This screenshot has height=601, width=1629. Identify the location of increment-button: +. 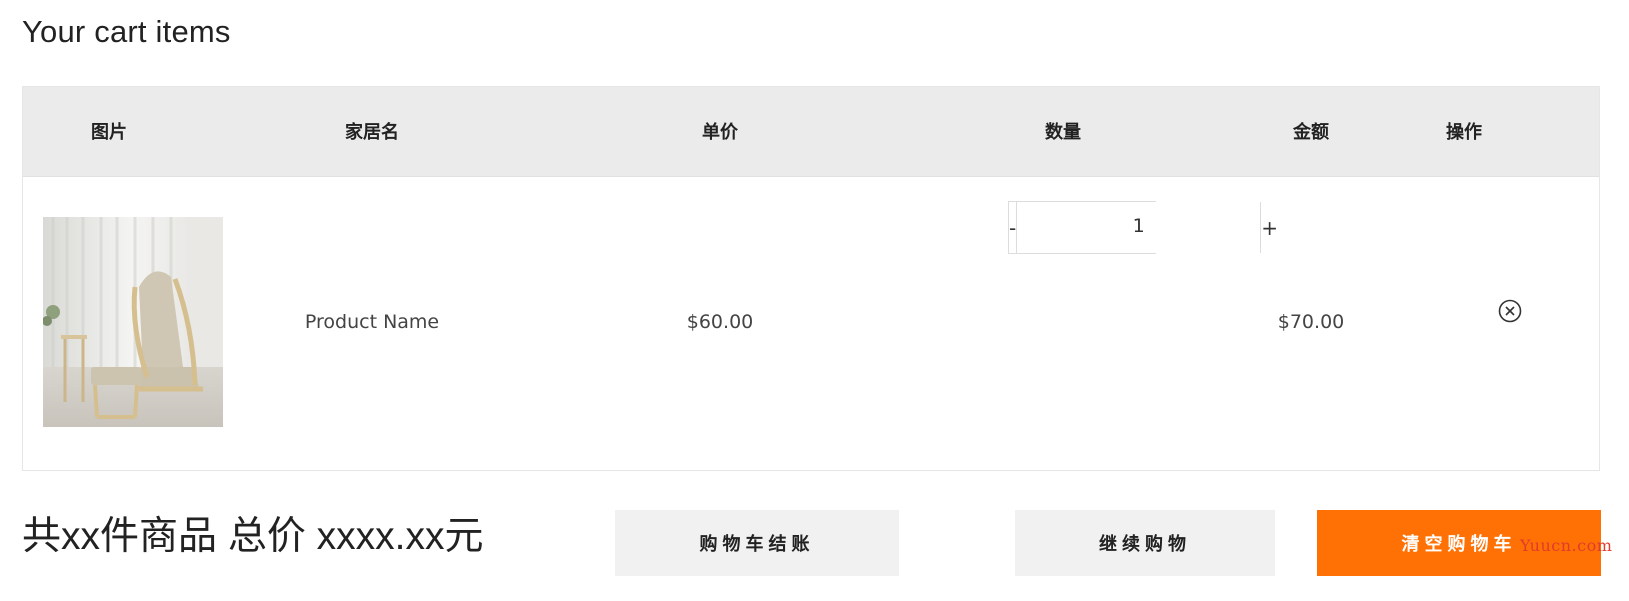
(1269, 227).